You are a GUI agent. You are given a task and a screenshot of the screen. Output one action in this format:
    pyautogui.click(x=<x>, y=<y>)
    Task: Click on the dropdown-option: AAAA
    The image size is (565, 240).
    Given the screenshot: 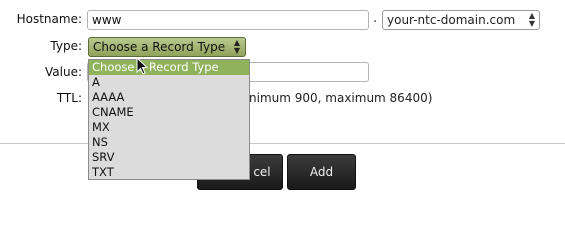 What is the action you would take?
    pyautogui.click(x=169, y=97)
    